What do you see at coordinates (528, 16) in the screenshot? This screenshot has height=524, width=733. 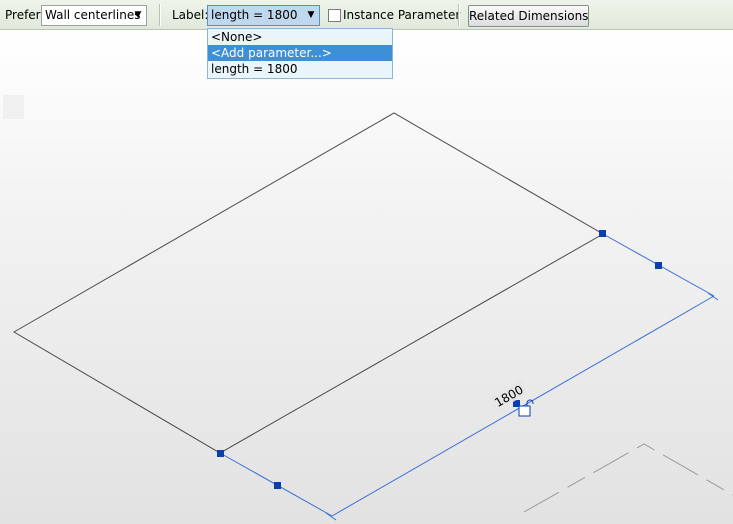 I see `related-dimensions-button: Related Dimensions` at bounding box center [528, 16].